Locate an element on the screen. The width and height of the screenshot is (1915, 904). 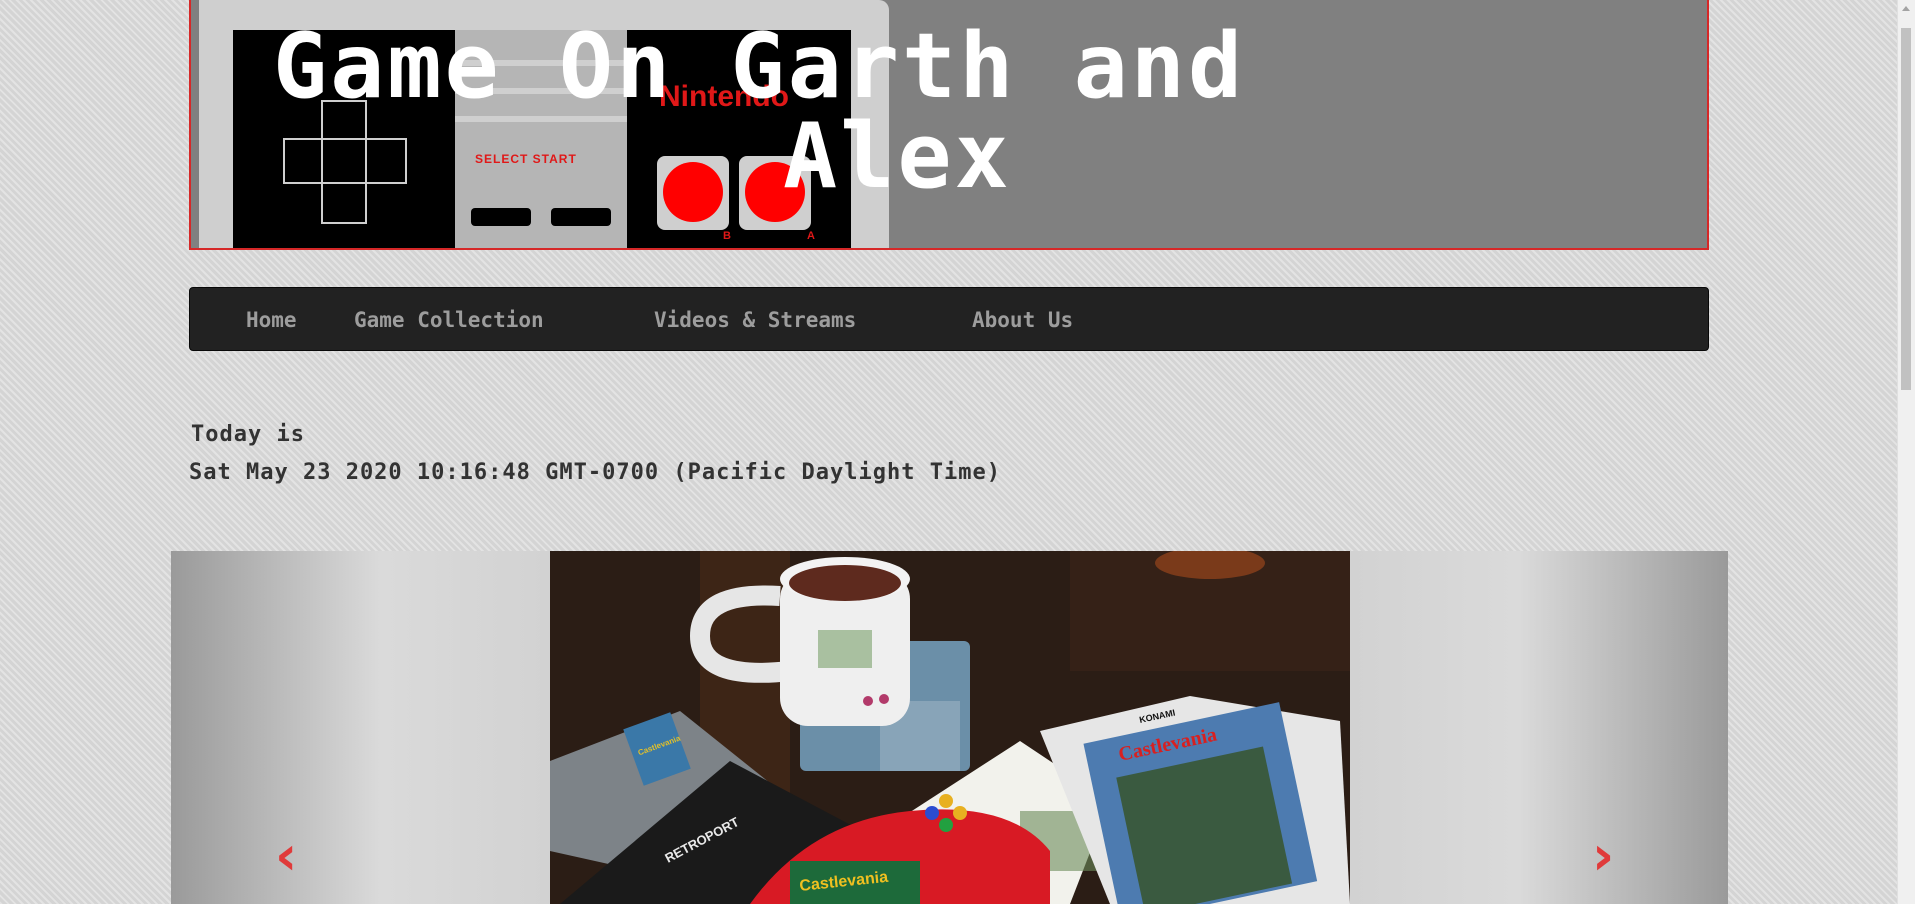
chevron-right-icon: › is located at coordinates (1603, 855).